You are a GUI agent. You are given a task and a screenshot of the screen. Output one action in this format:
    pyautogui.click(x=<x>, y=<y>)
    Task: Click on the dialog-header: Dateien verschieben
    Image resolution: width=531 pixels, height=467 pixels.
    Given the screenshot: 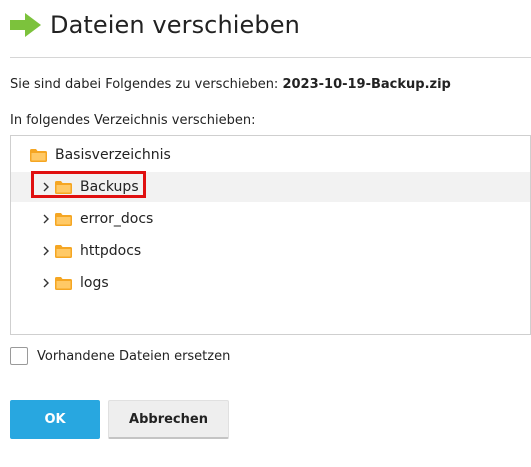 What is the action you would take?
    pyautogui.click(x=155, y=25)
    